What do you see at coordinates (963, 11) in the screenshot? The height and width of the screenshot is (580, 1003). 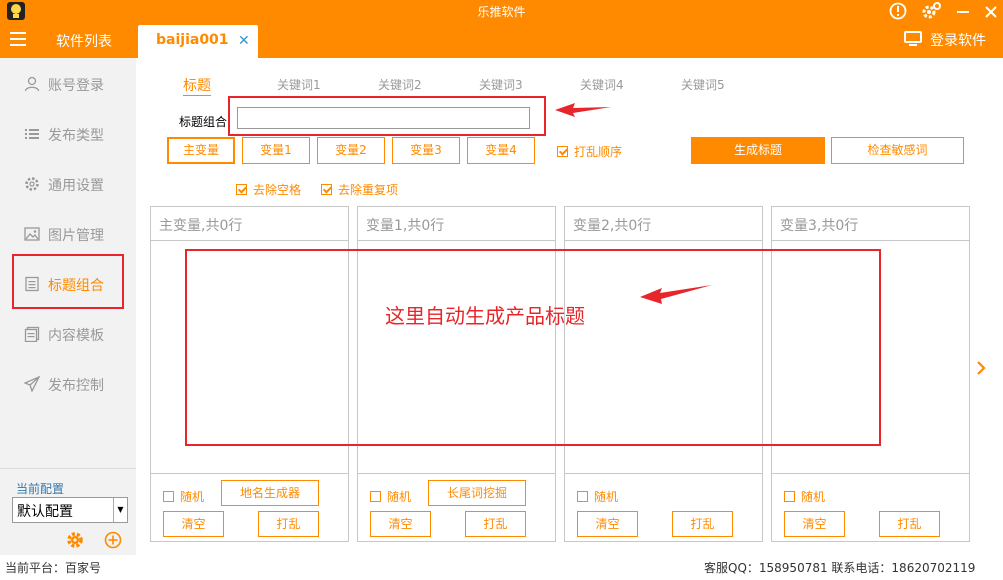 I see `minimize-icon` at bounding box center [963, 11].